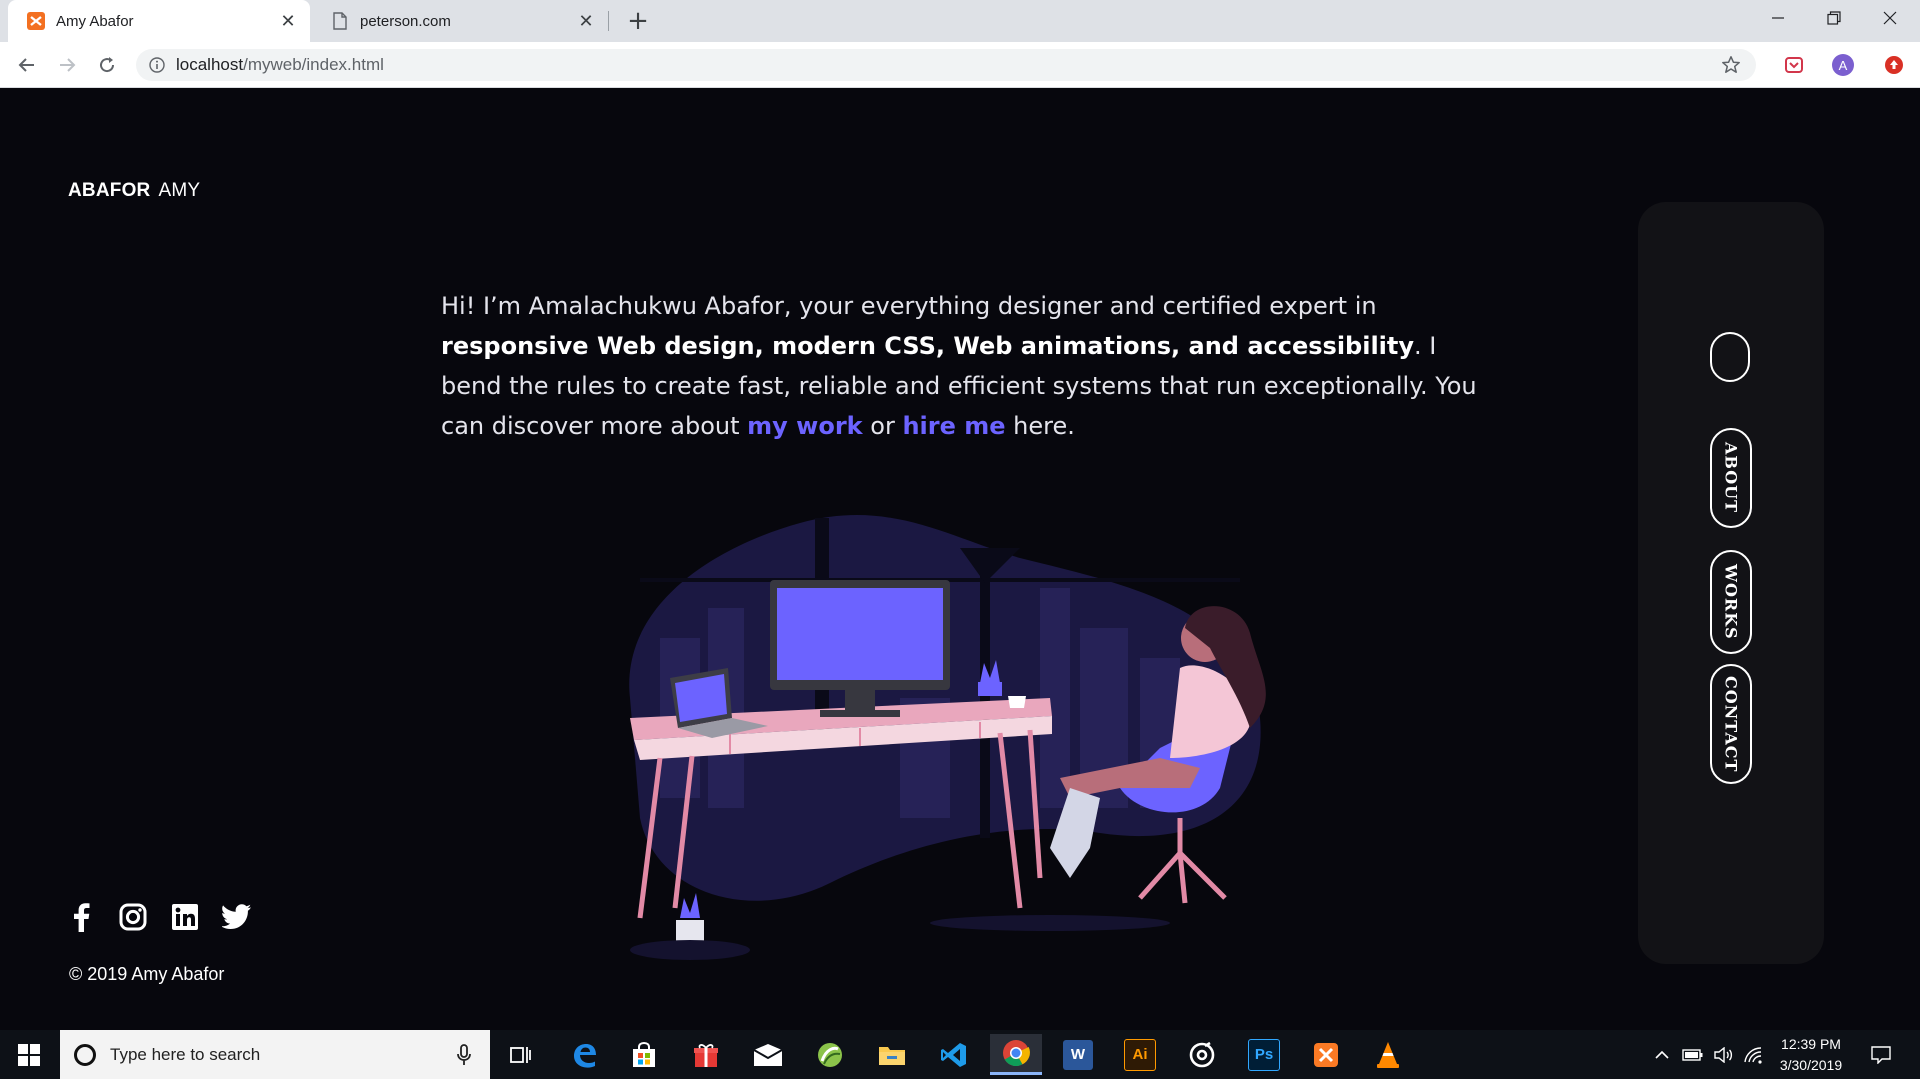 Image resolution: width=1920 pixels, height=1079 pixels. I want to click on taskbar-search-box: Type here to search, so click(275, 1054).